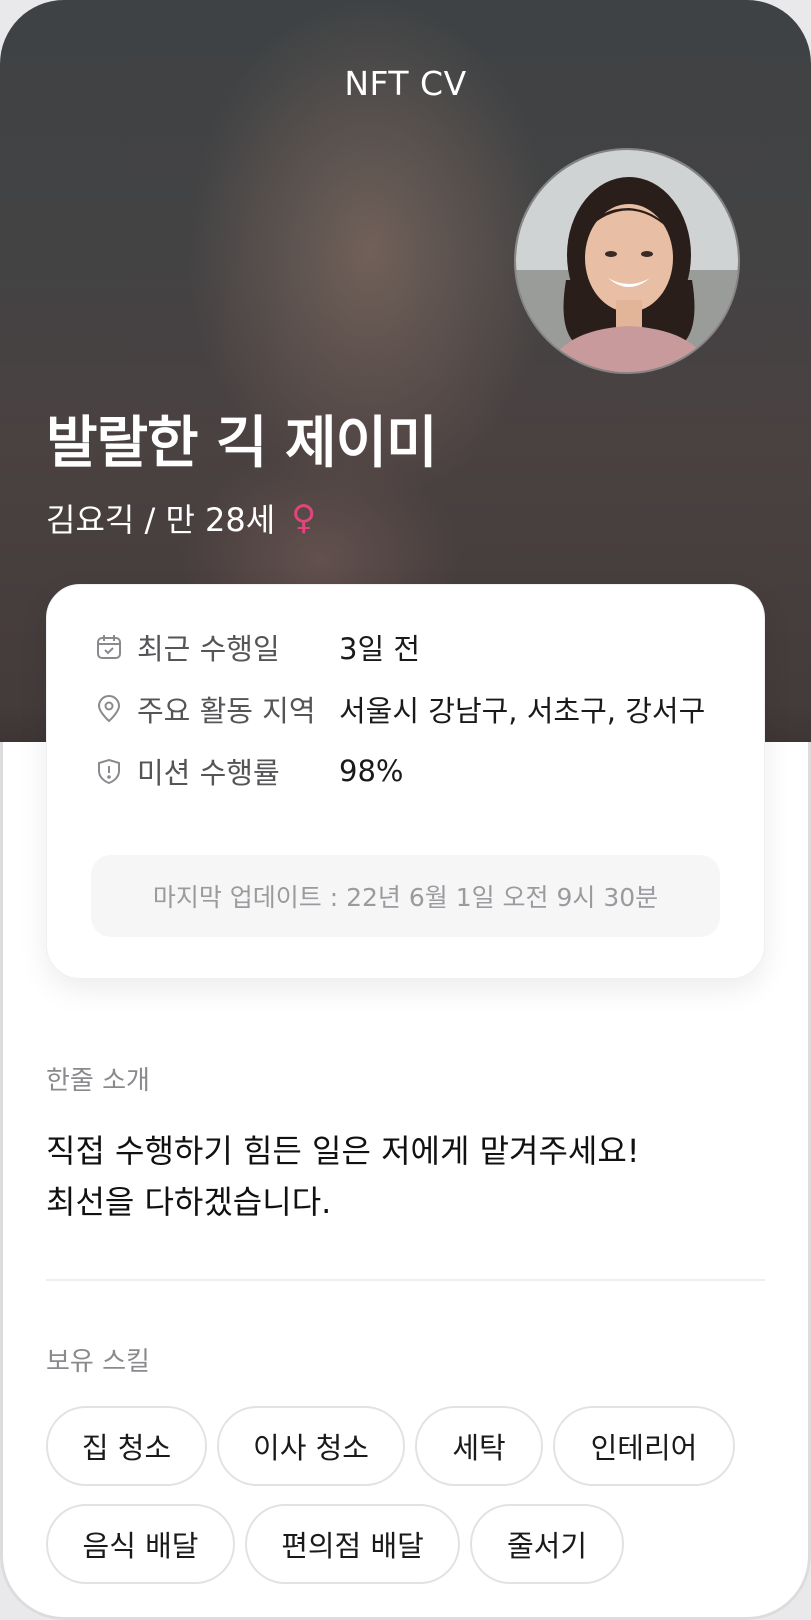 This screenshot has width=811, height=1620. I want to click on info-row-recent: 최근 수행일 3일 전, so click(256, 647).